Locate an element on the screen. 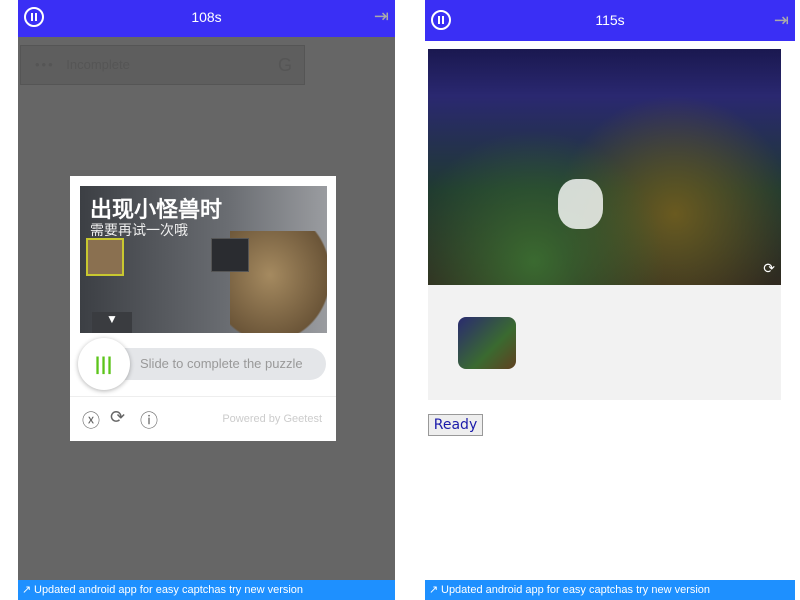  geetest-logo-icon: G is located at coordinates (284, 65).